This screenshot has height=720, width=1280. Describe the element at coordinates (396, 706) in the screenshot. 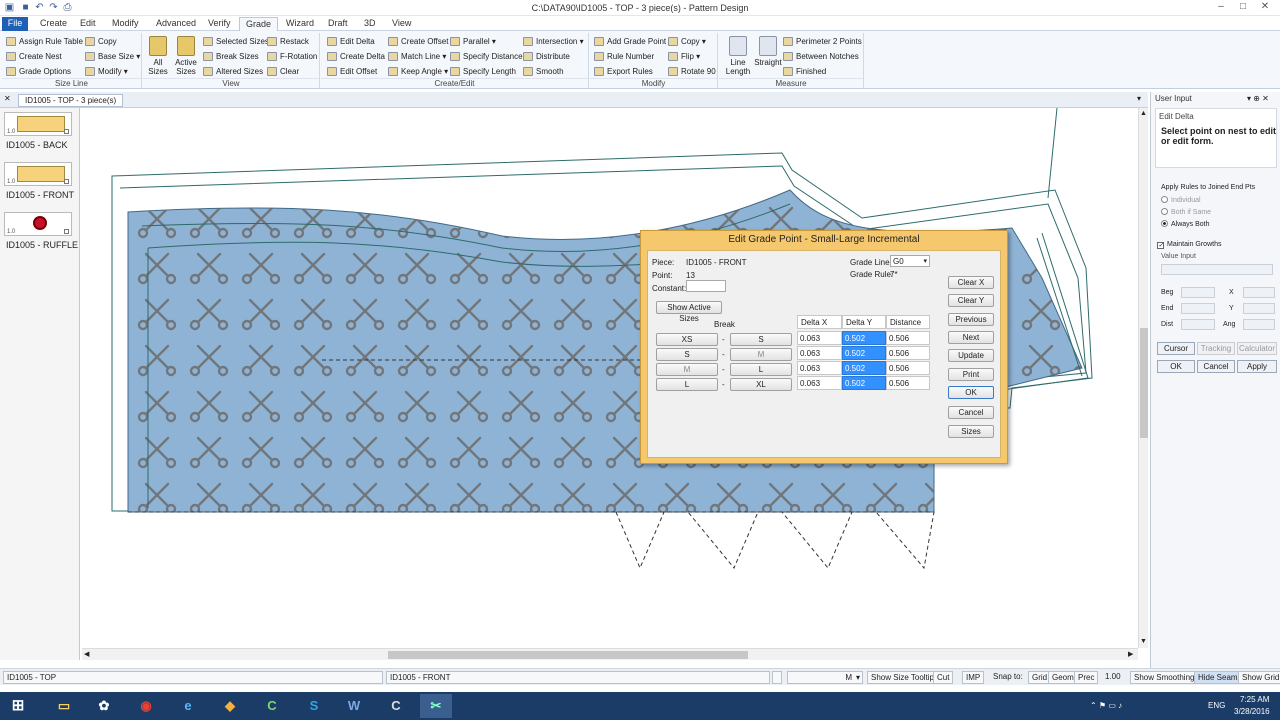

I see `c-app-icon: C` at that location.